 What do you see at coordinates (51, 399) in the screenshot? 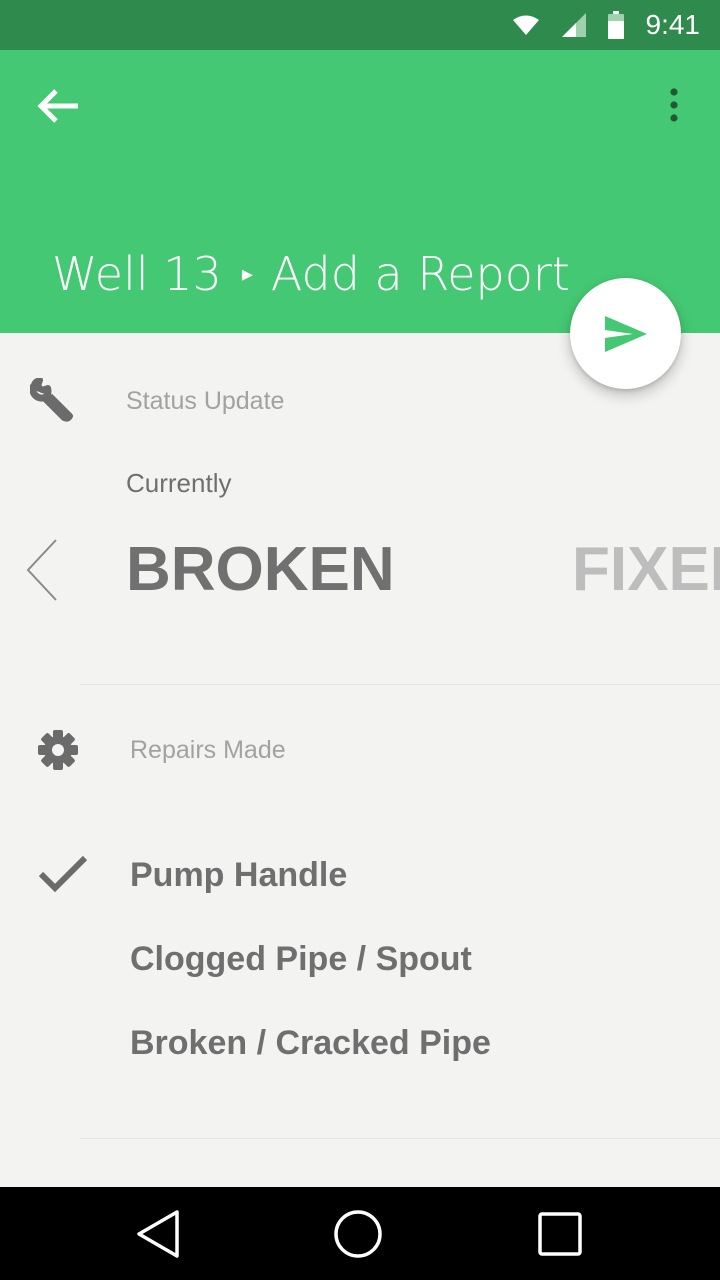
I see `wrench-icon` at bounding box center [51, 399].